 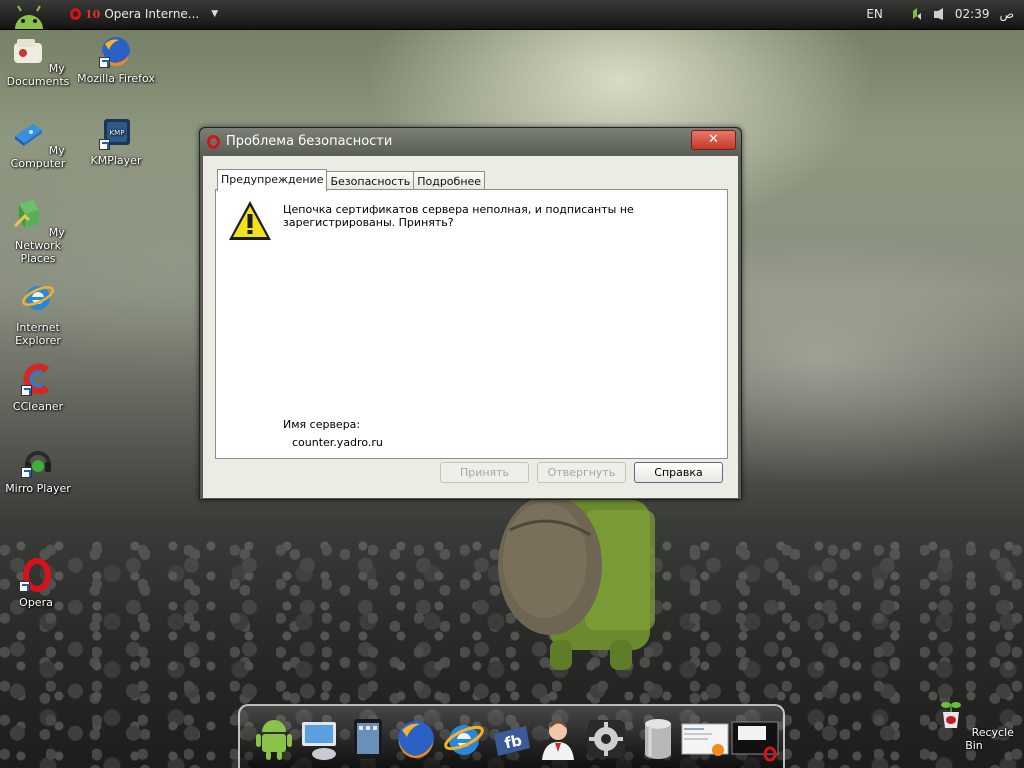 I want to click on desktop-icon-internet-explorer: Internet Explorer, so click(x=39, y=313).